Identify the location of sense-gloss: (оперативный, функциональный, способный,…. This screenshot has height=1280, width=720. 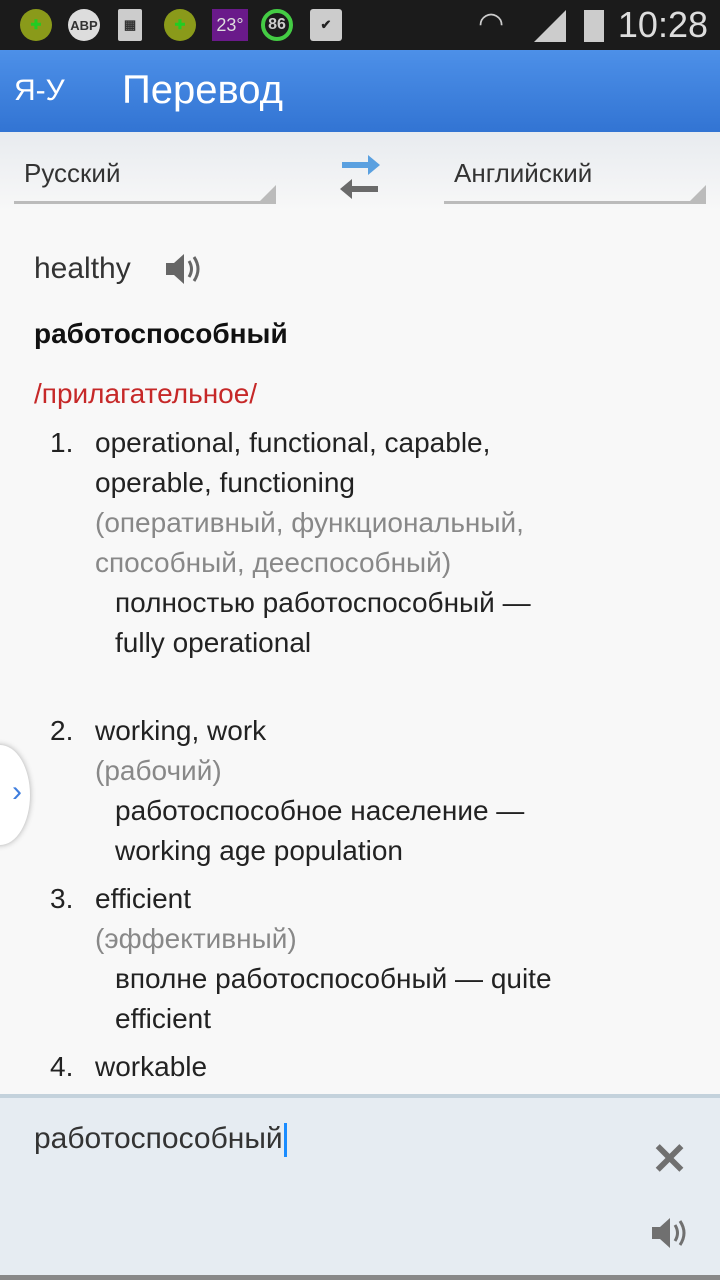
(309, 542).